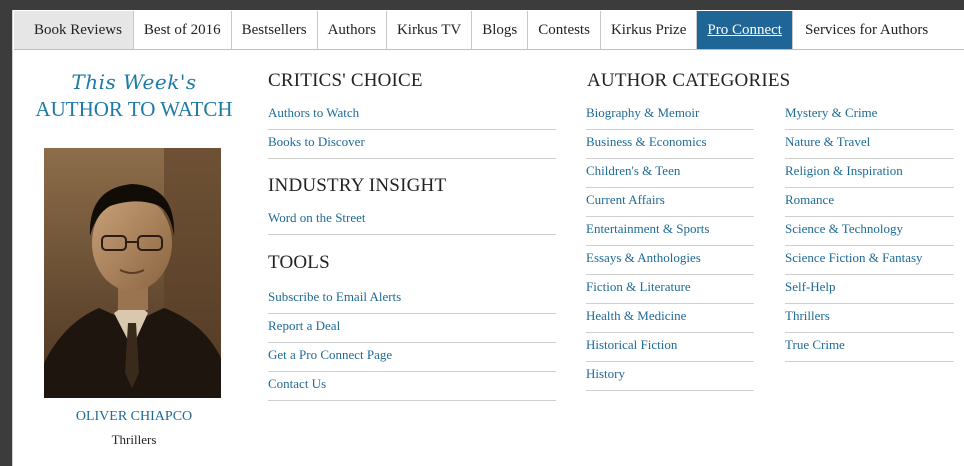  What do you see at coordinates (869, 289) in the screenshot?
I see `category-link: Self-Help` at bounding box center [869, 289].